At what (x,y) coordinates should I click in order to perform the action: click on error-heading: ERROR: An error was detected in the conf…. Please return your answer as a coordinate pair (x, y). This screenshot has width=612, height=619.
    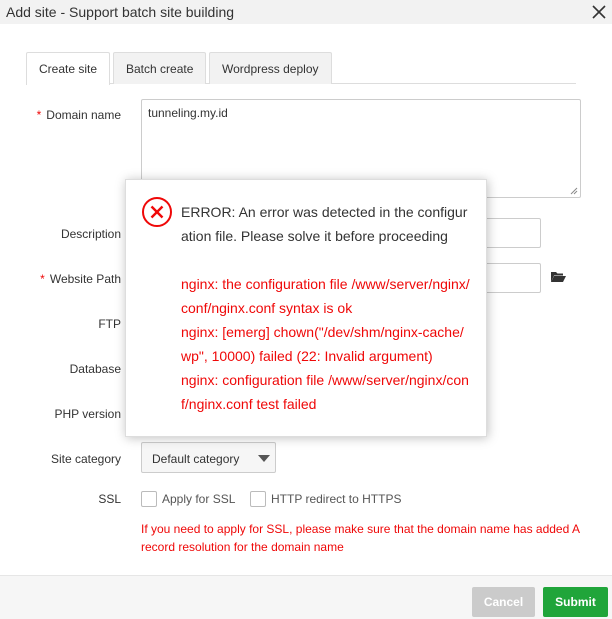
    Looking at the image, I should click on (324, 224).